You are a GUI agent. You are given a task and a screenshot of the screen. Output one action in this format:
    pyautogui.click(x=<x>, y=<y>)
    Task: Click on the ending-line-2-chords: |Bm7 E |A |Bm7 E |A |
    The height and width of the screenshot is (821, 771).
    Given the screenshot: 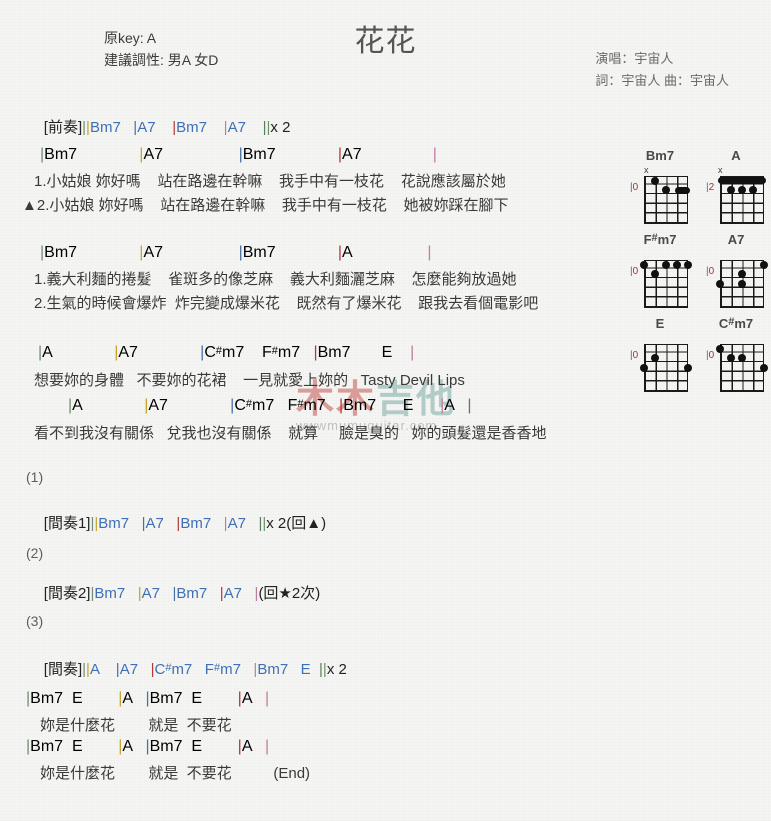 What is the action you would take?
    pyautogui.click(x=148, y=746)
    